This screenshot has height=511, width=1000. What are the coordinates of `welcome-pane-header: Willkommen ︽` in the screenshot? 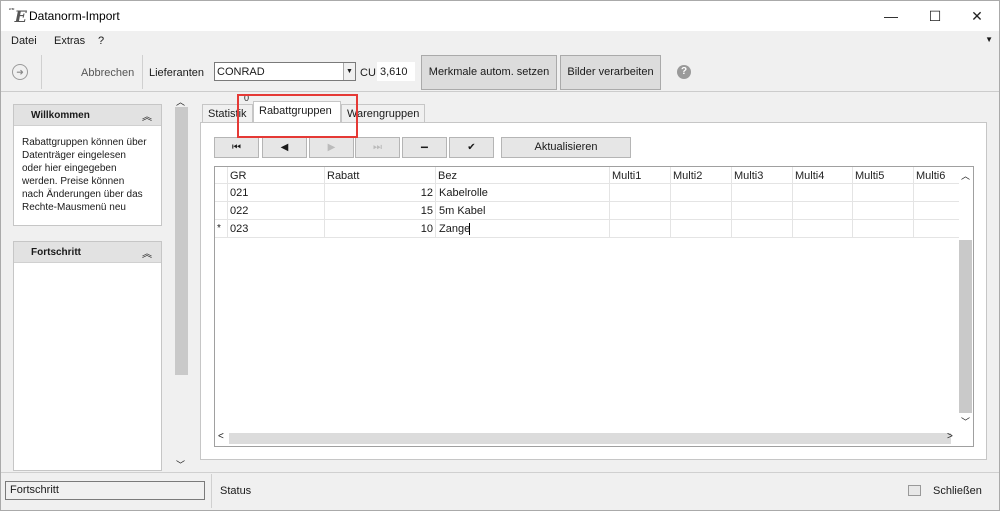 It's located at (87, 115).